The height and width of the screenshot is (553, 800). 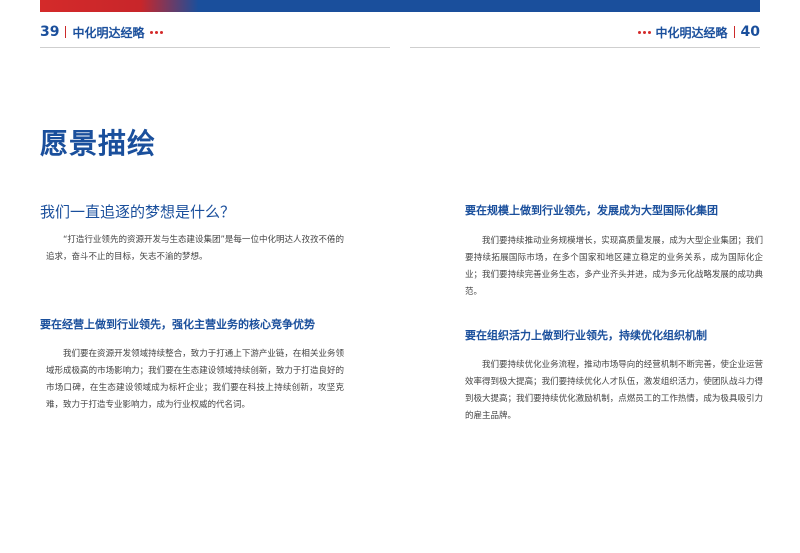 I want to click on brand-name-right: 中化明达经略, so click(x=691, y=32).